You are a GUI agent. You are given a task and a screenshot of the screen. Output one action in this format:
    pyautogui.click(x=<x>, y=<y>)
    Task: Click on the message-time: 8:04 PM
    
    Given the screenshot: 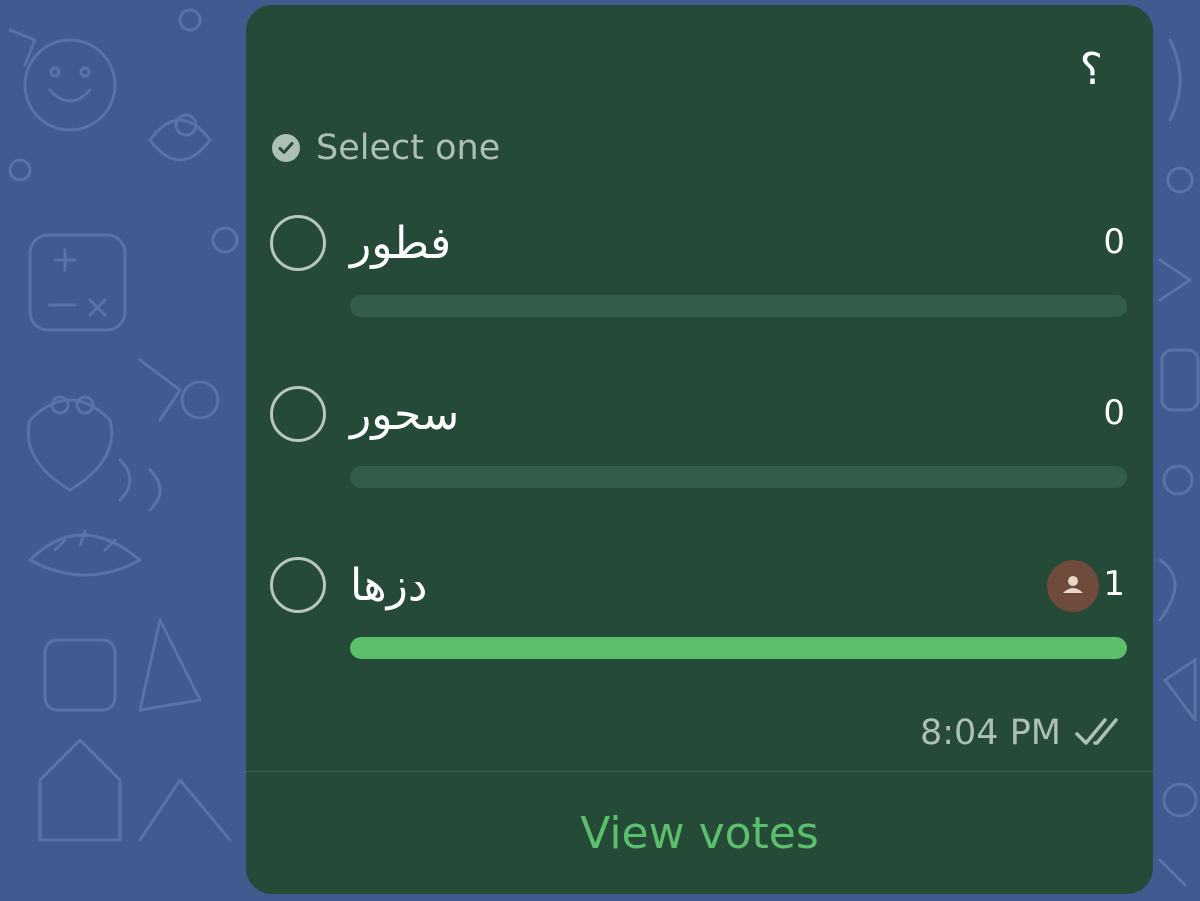 What is the action you would take?
    pyautogui.click(x=990, y=733)
    